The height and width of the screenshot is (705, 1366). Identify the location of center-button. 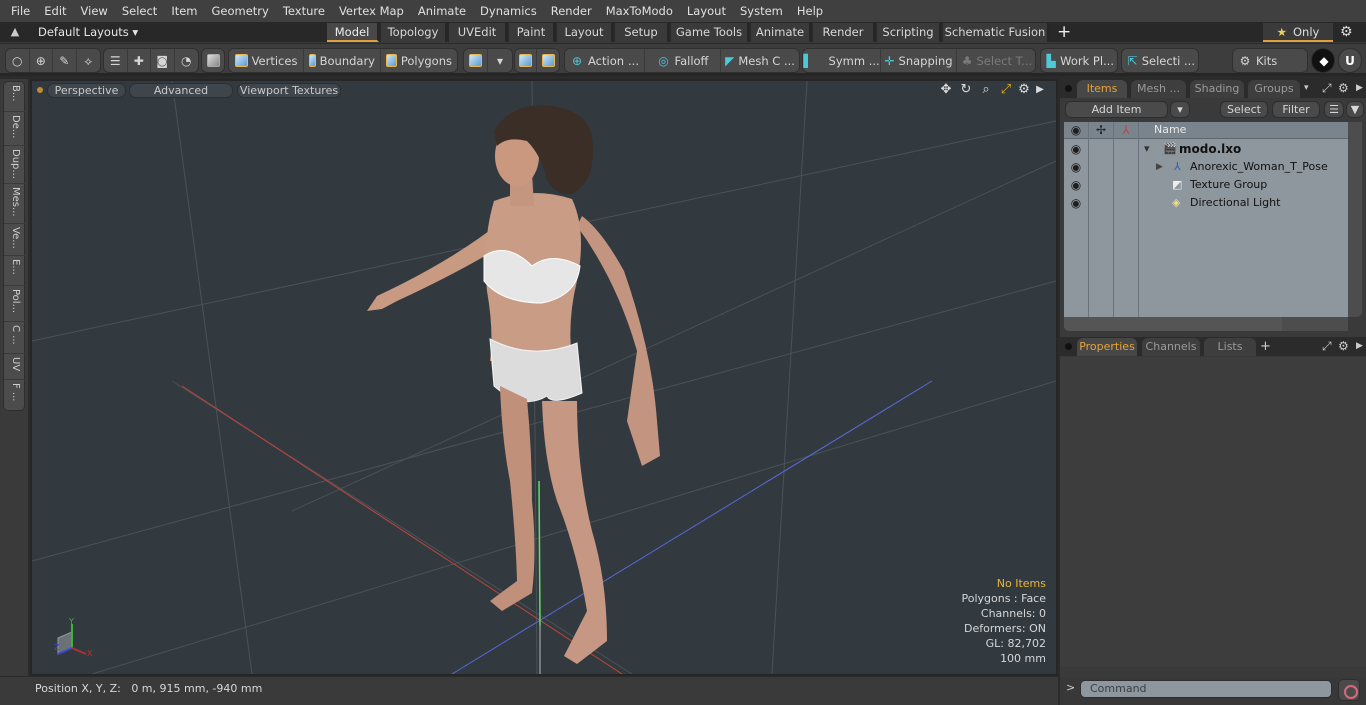
(526, 60).